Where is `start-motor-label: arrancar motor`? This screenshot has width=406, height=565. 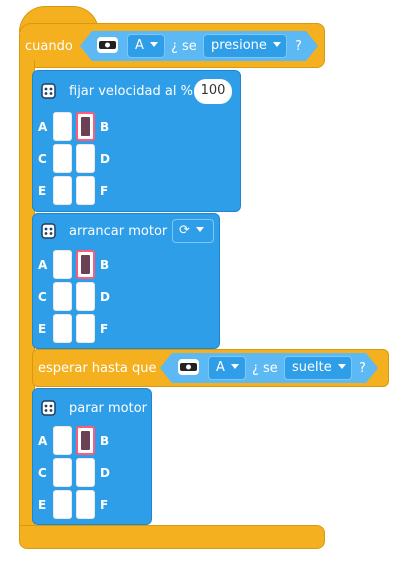 start-motor-label: arrancar motor is located at coordinates (118, 231).